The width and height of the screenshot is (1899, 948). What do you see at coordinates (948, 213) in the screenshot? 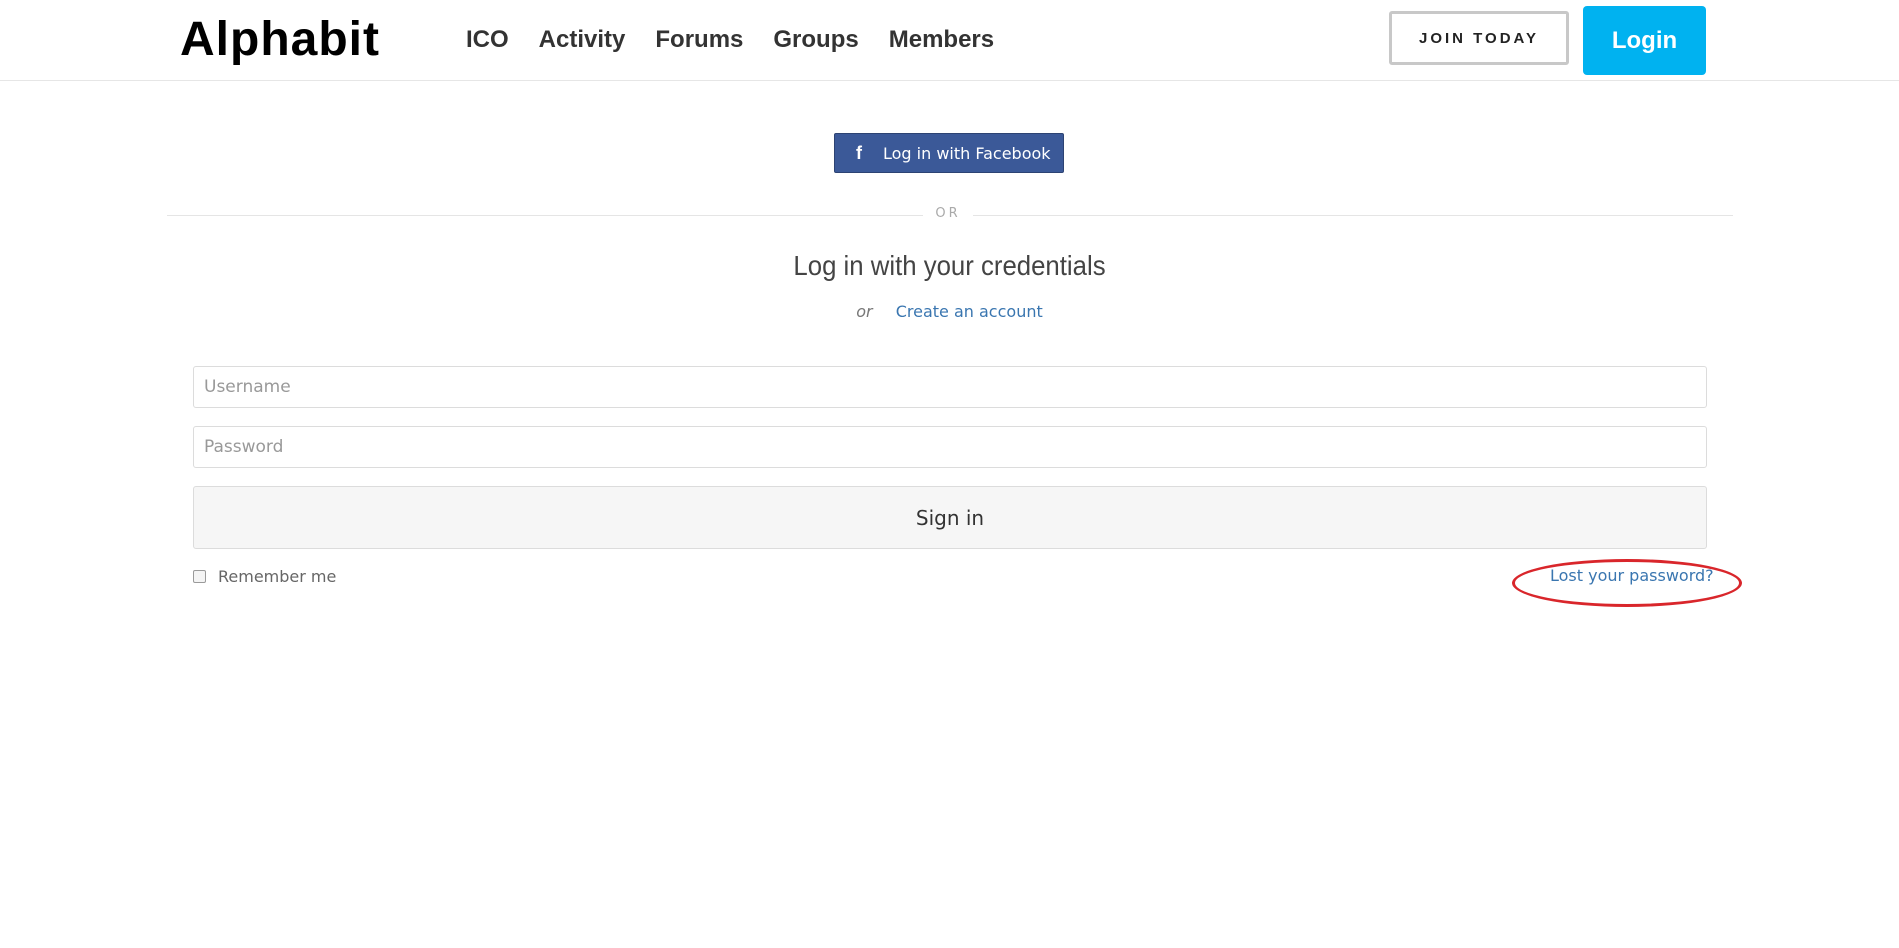
I see `divider-or-text: OR` at bounding box center [948, 213].